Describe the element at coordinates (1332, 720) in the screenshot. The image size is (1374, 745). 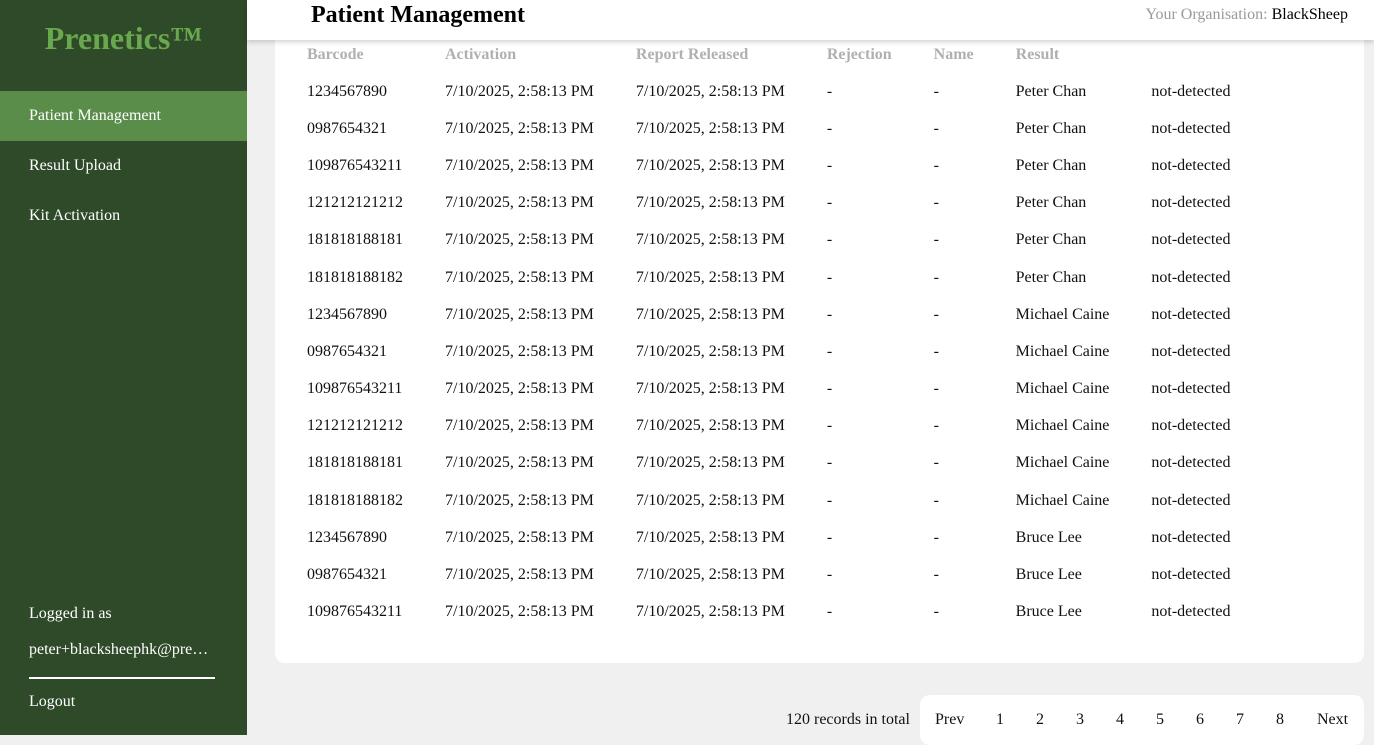
I see `next-page-button: Next` at that location.